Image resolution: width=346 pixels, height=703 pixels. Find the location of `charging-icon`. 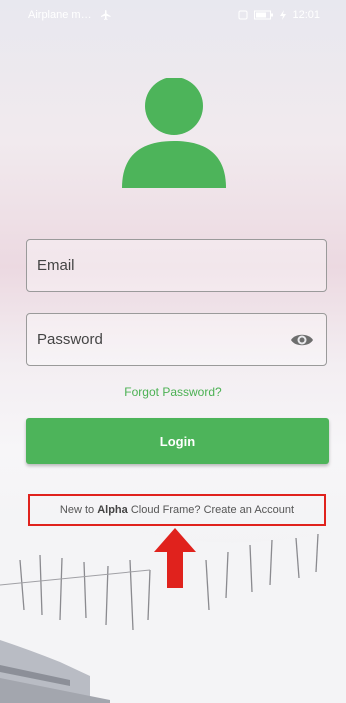

charging-icon is located at coordinates (283, 15).